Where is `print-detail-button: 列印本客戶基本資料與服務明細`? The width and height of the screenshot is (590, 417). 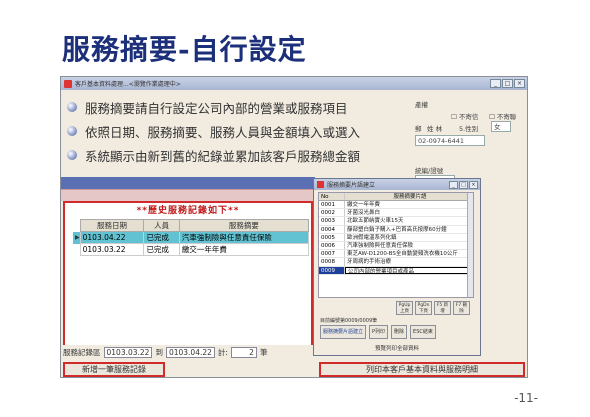
print-detail-button: 列印本客戶基本資料與服務明細 is located at coordinates (422, 369).